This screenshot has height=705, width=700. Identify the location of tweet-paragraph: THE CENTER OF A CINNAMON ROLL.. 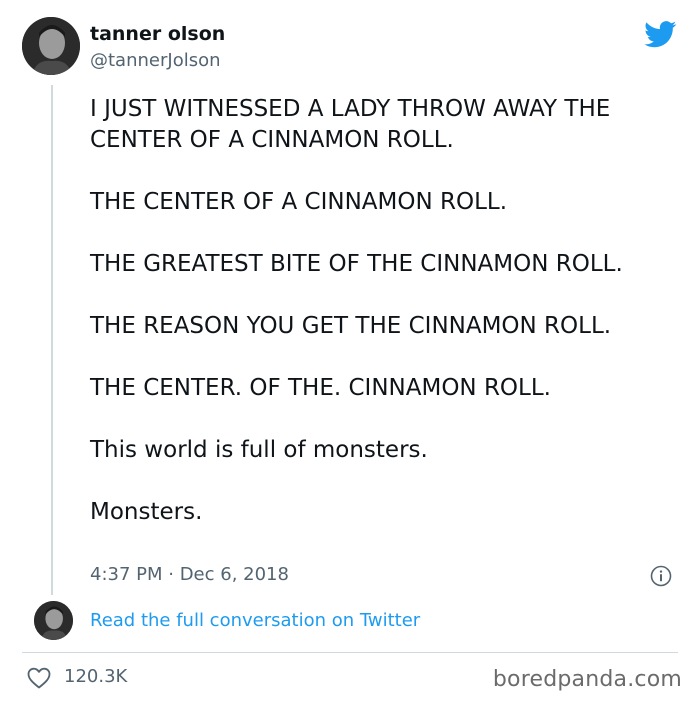
(299, 202).